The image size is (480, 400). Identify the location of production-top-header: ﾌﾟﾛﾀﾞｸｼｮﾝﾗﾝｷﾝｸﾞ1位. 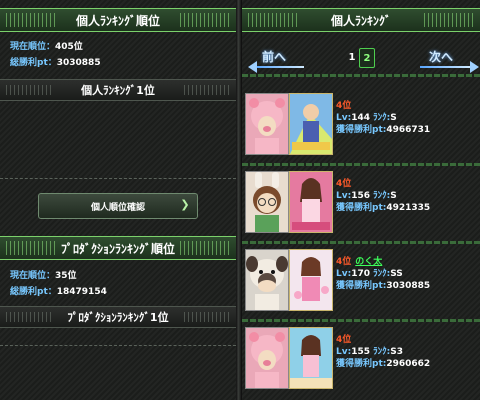
(118, 317).